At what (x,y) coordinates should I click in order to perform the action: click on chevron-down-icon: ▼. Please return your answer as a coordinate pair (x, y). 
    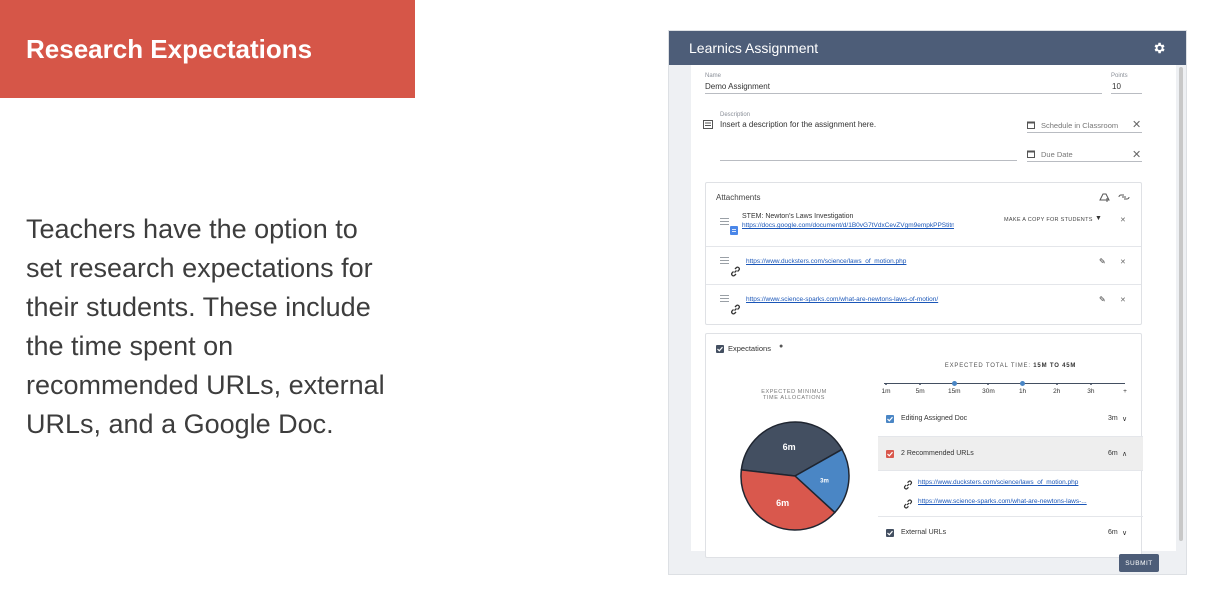
    Looking at the image, I should click on (1098, 218).